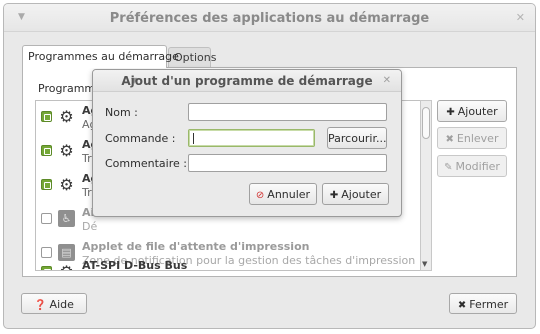 This screenshot has width=540, height=334. What do you see at coordinates (227, 263) in the screenshot?
I see `list-item: ⚙ AT-SPI D-Bus Bus` at bounding box center [227, 263].